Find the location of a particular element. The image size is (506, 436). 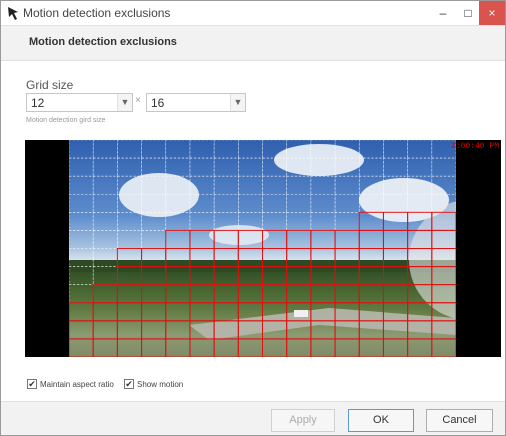

apply-button: Apply is located at coordinates (303, 420).